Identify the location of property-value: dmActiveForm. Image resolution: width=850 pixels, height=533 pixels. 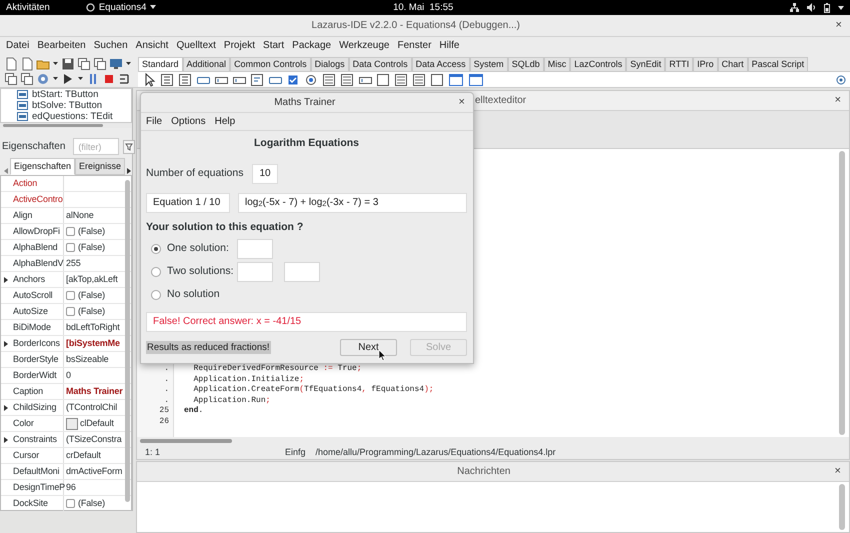
(93, 471).